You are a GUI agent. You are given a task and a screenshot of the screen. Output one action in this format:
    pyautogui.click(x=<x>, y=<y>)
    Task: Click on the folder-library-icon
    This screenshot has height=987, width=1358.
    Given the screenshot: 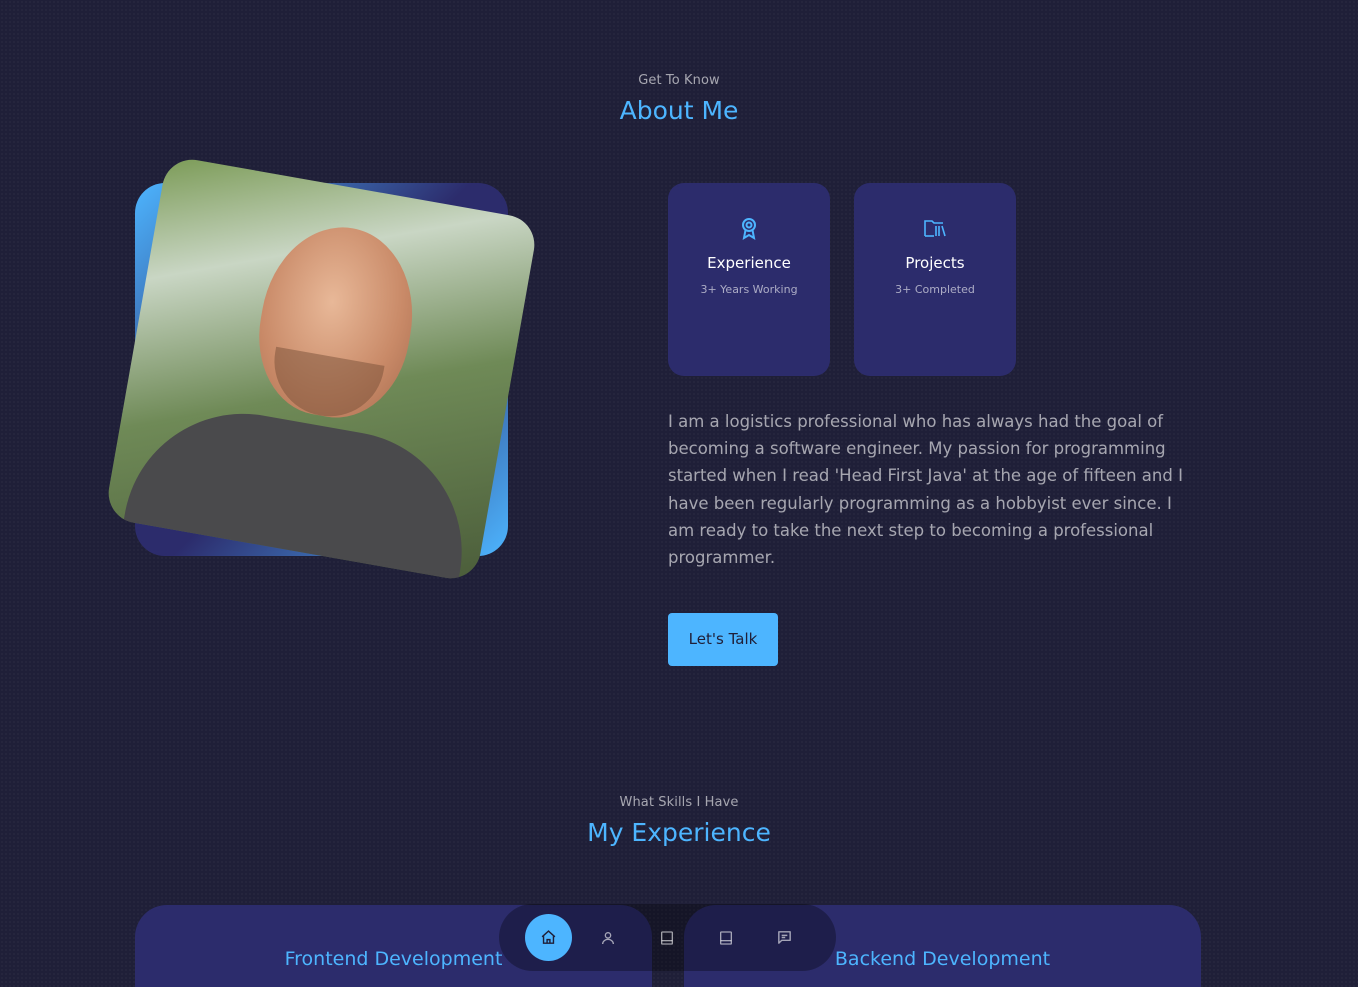 What is the action you would take?
    pyautogui.click(x=935, y=228)
    